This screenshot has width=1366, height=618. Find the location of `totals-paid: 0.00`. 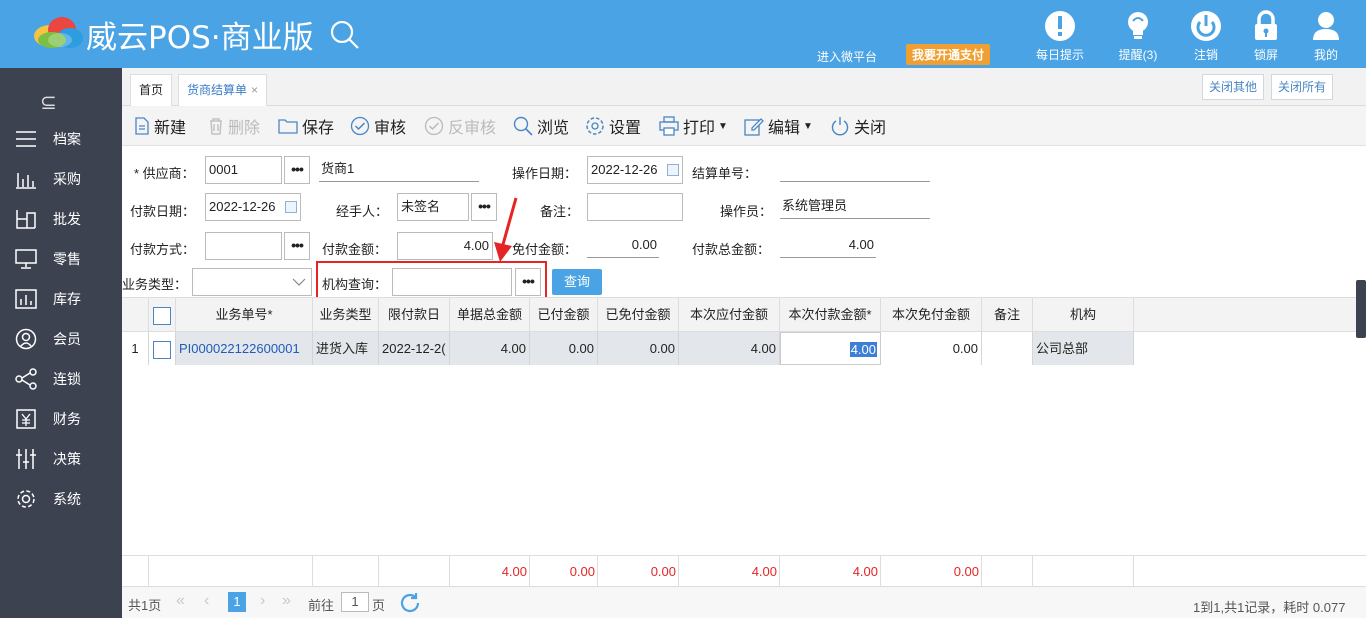

totals-paid: 0.00 is located at coordinates (564, 571).